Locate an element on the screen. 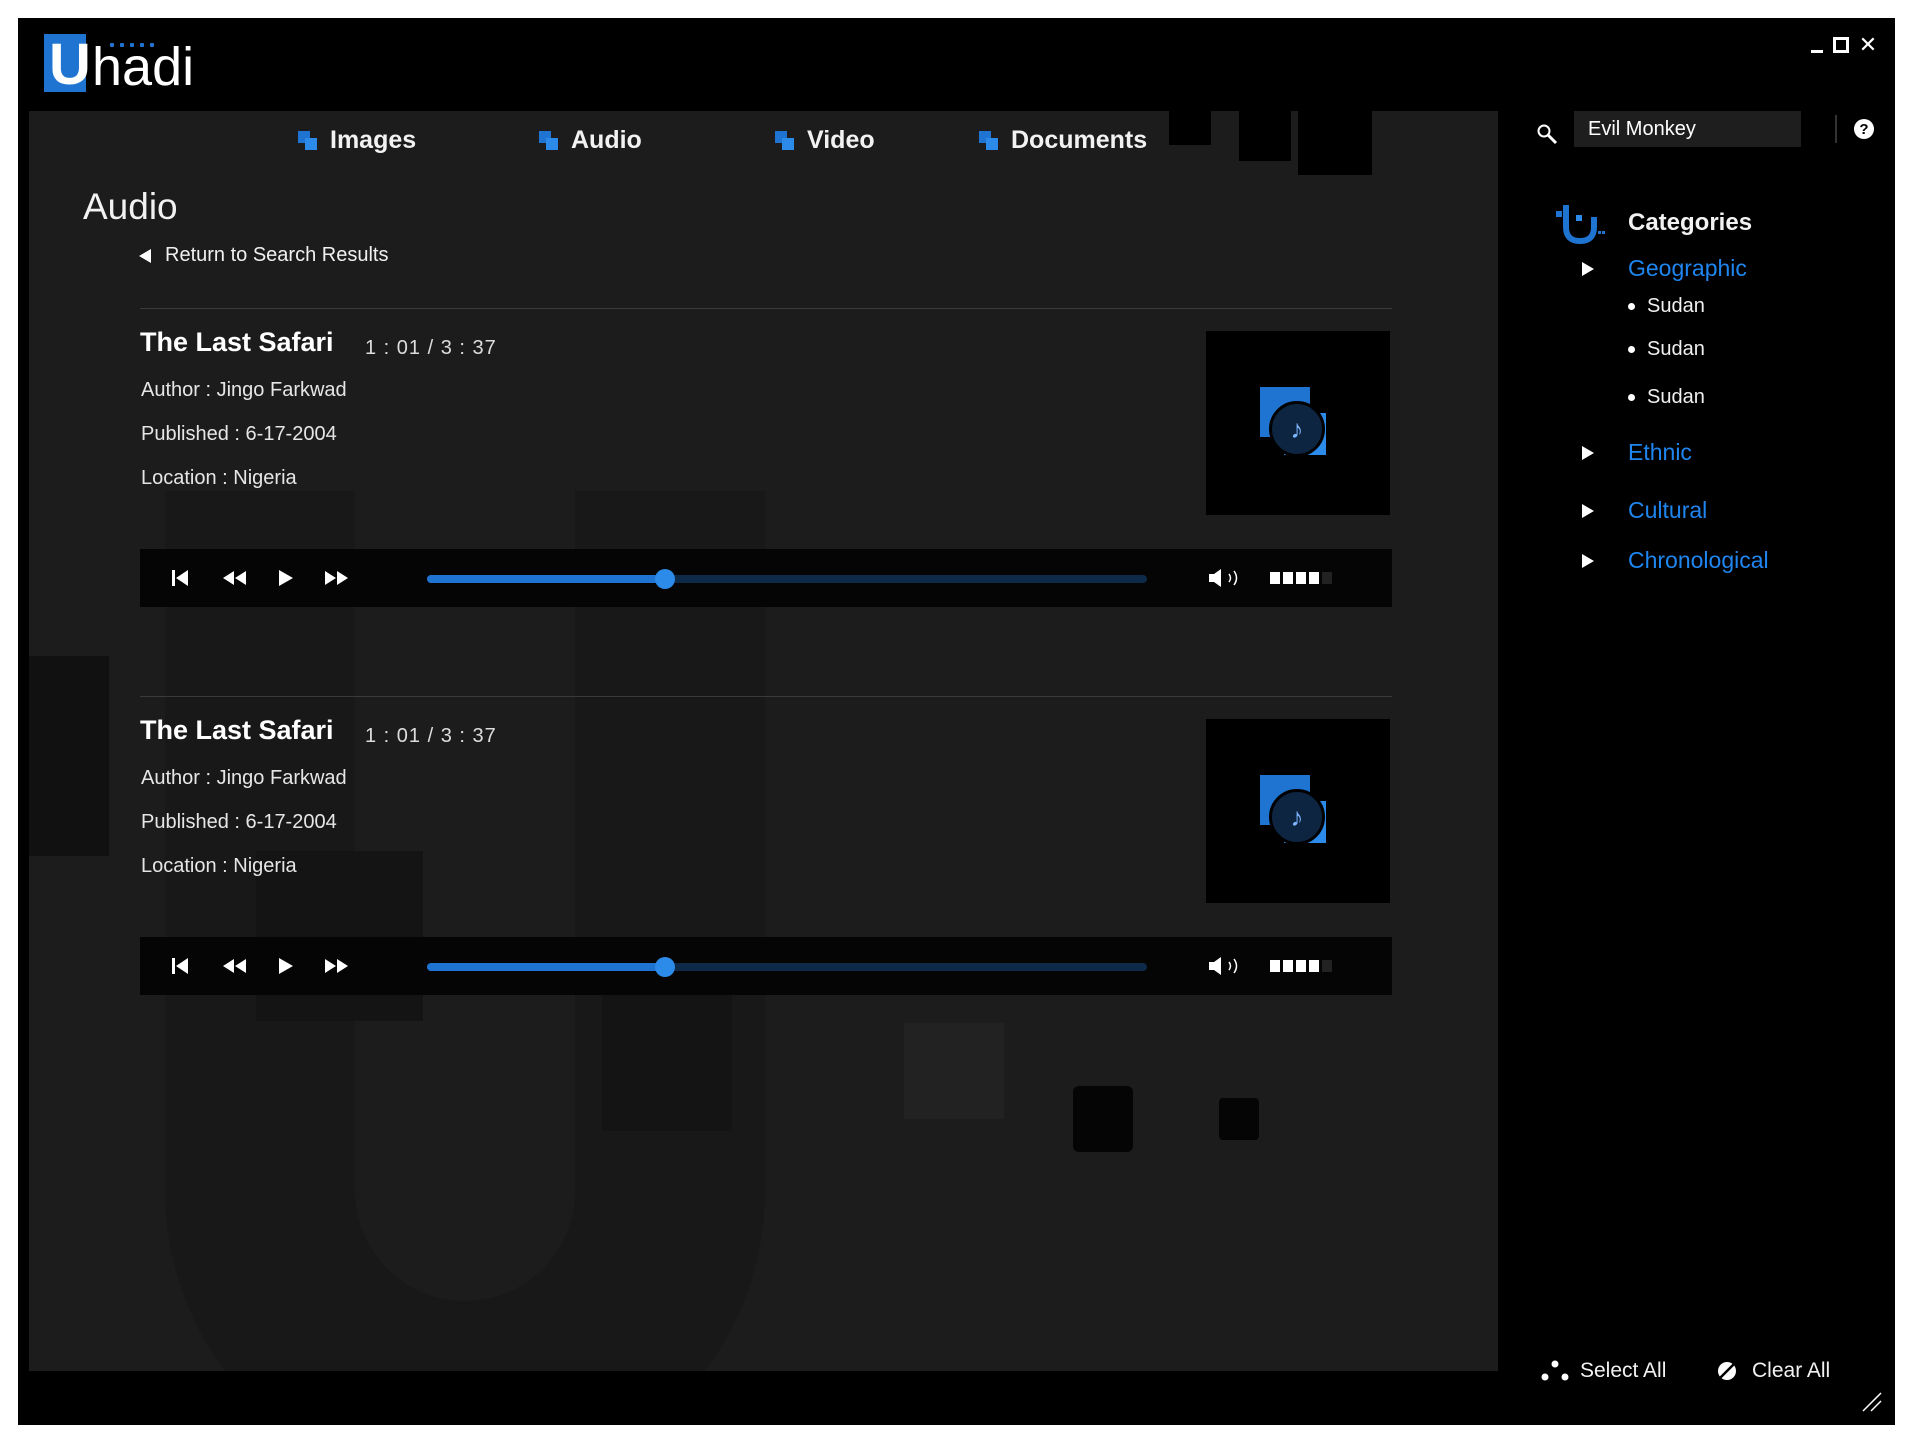 This screenshot has width=1913, height=1443. tab-audio-label: Audio is located at coordinates (606, 140).